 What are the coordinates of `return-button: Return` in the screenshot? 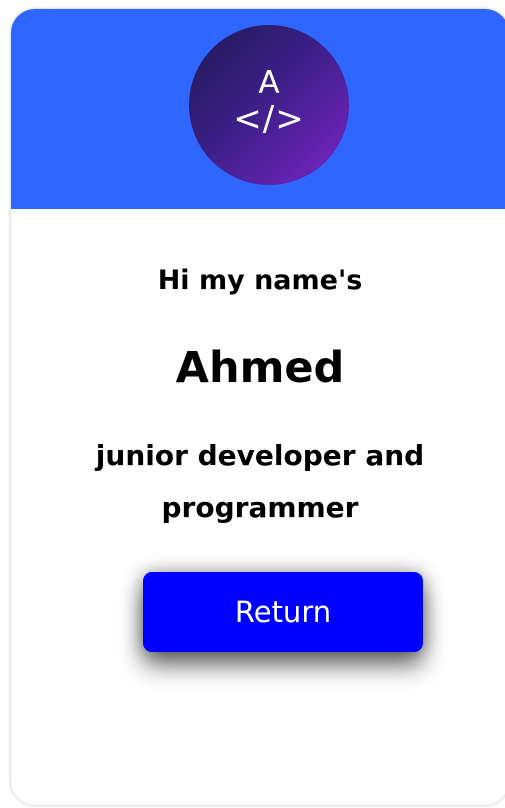 It's located at (283, 612).